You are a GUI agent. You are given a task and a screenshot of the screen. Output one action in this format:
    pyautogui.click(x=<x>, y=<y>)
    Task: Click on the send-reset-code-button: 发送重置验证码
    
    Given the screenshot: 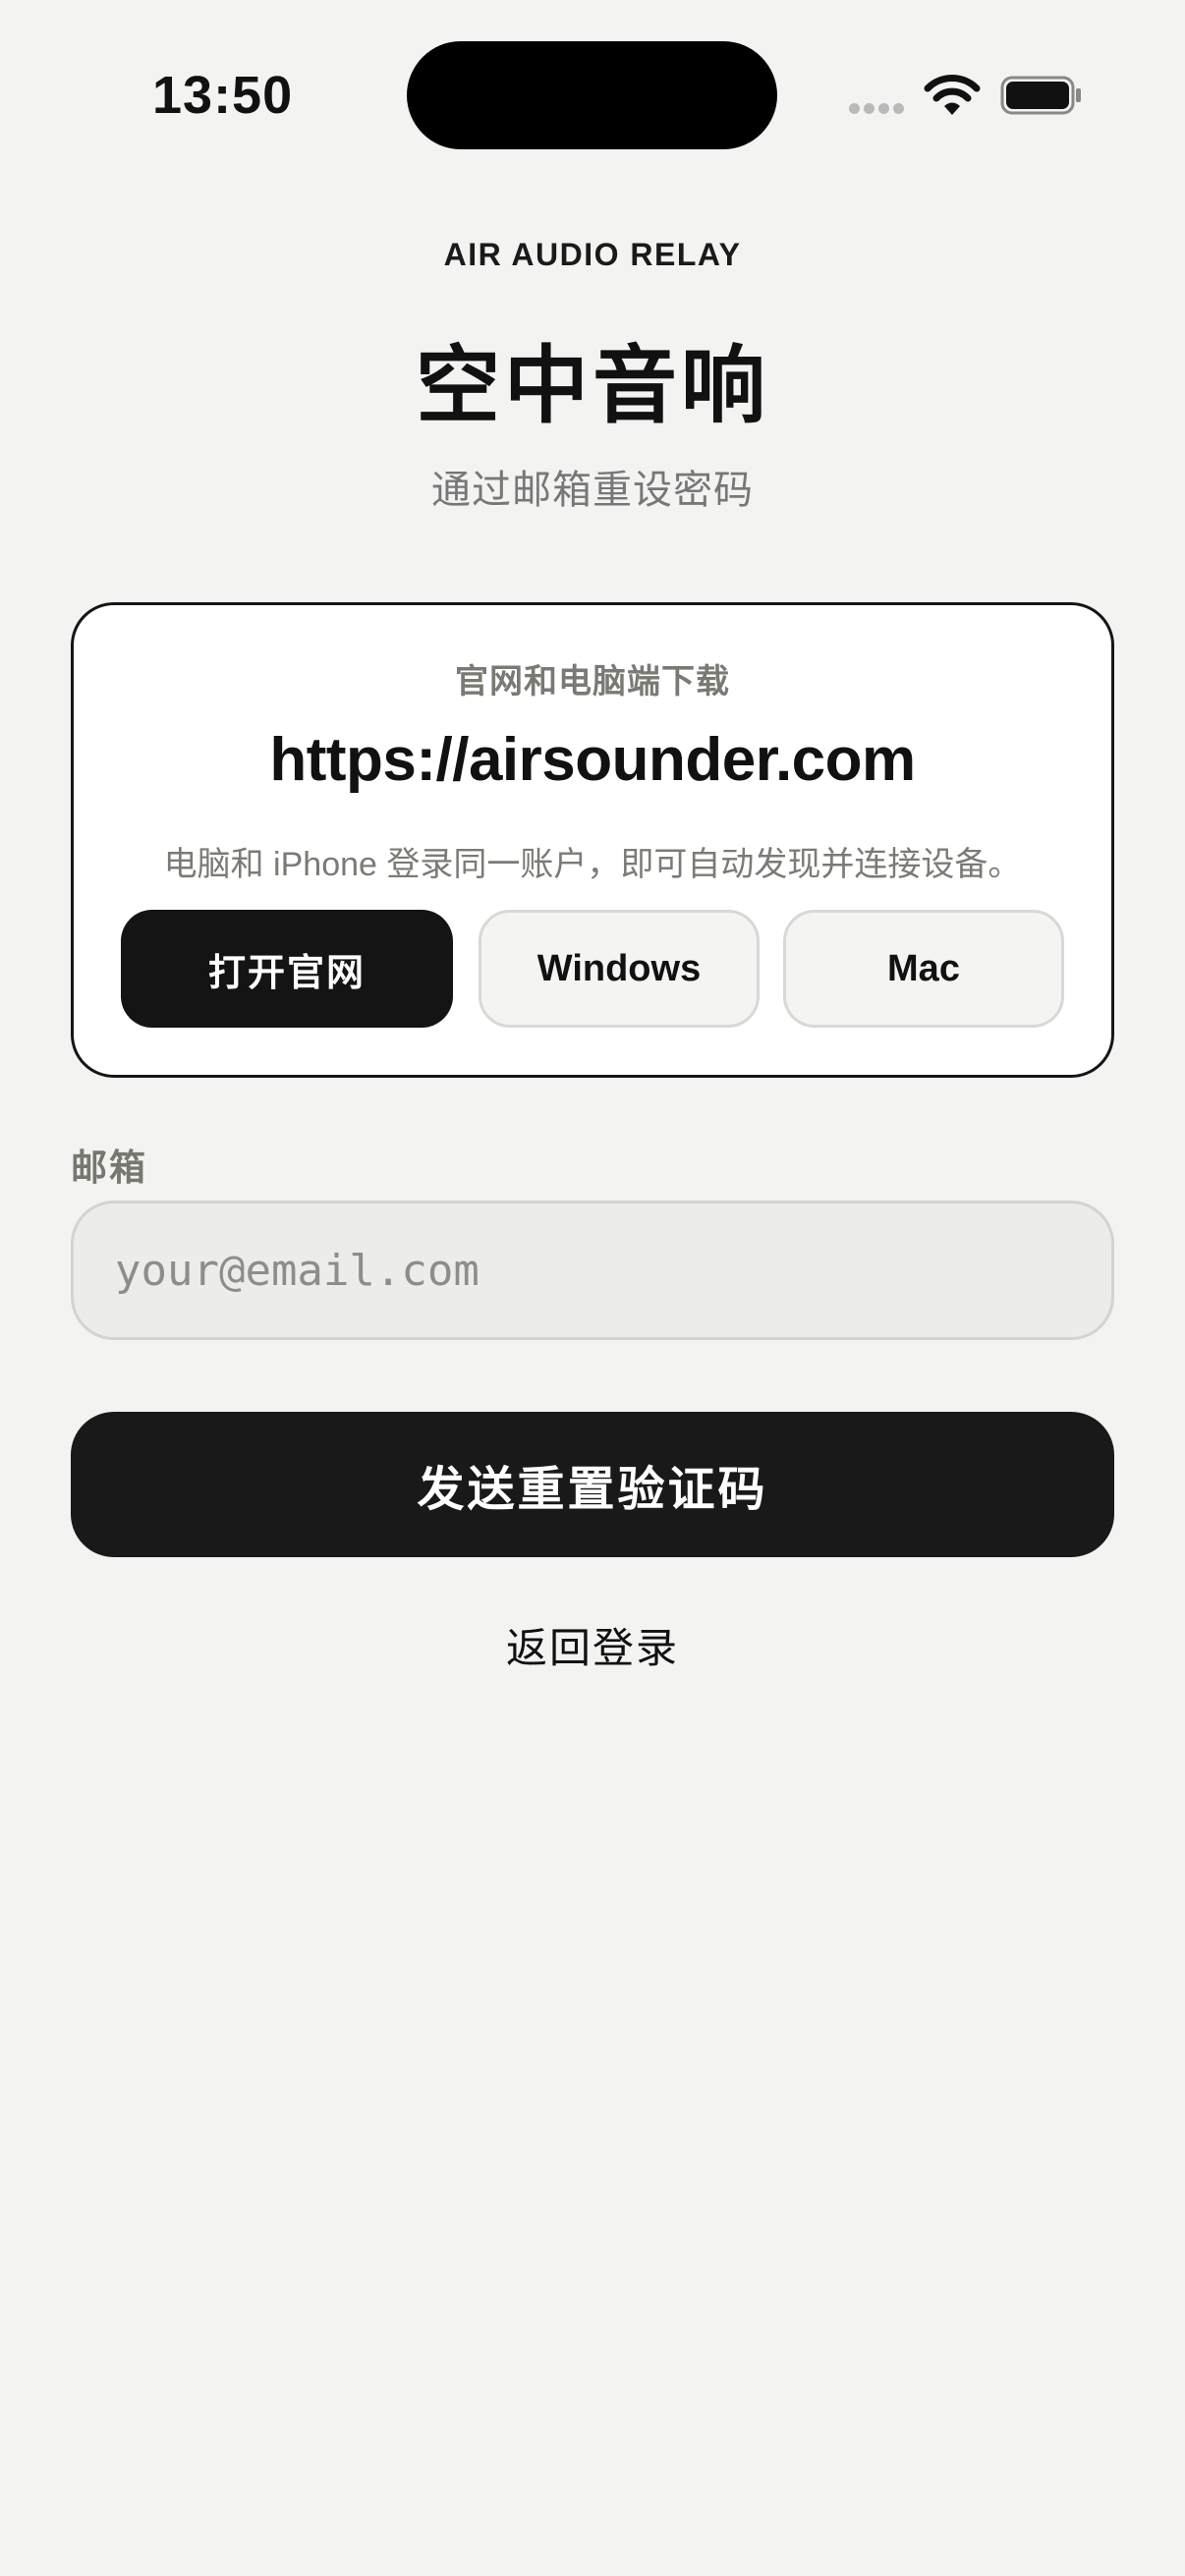 What is the action you would take?
    pyautogui.click(x=592, y=1484)
    